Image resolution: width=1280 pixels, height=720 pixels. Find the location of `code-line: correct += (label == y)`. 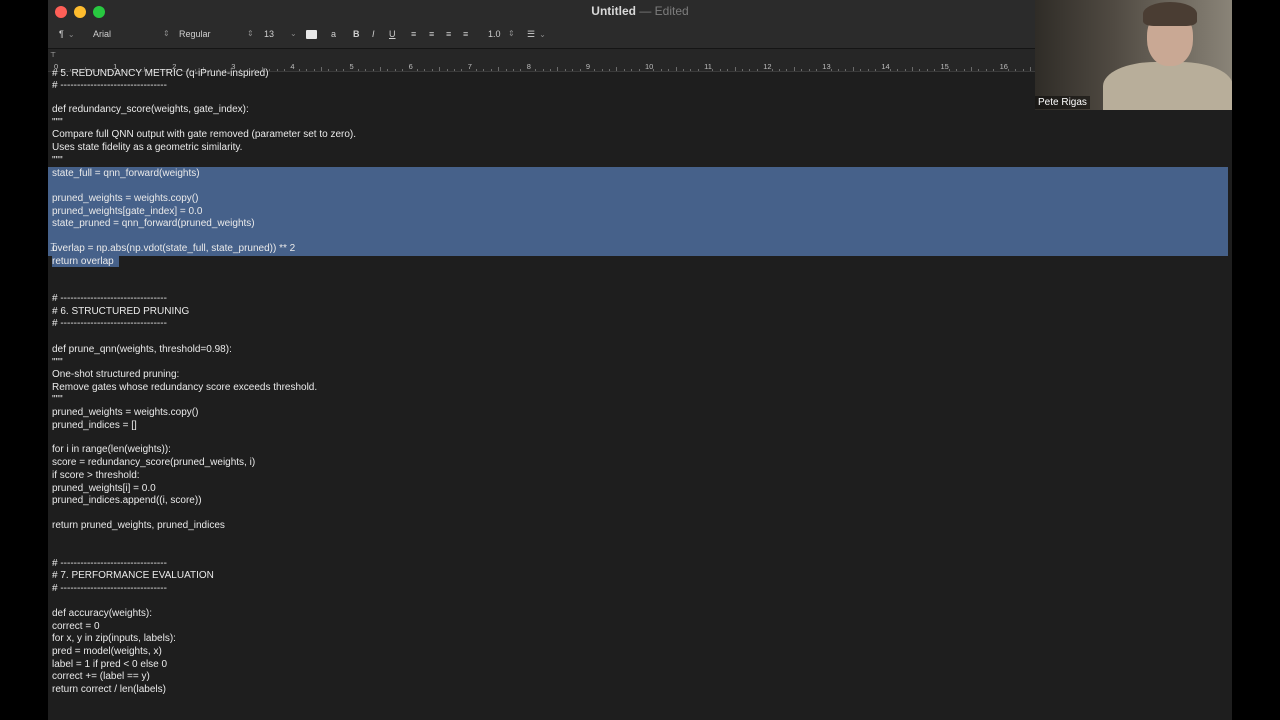

code-line: correct += (label == y) is located at coordinates (101, 677).